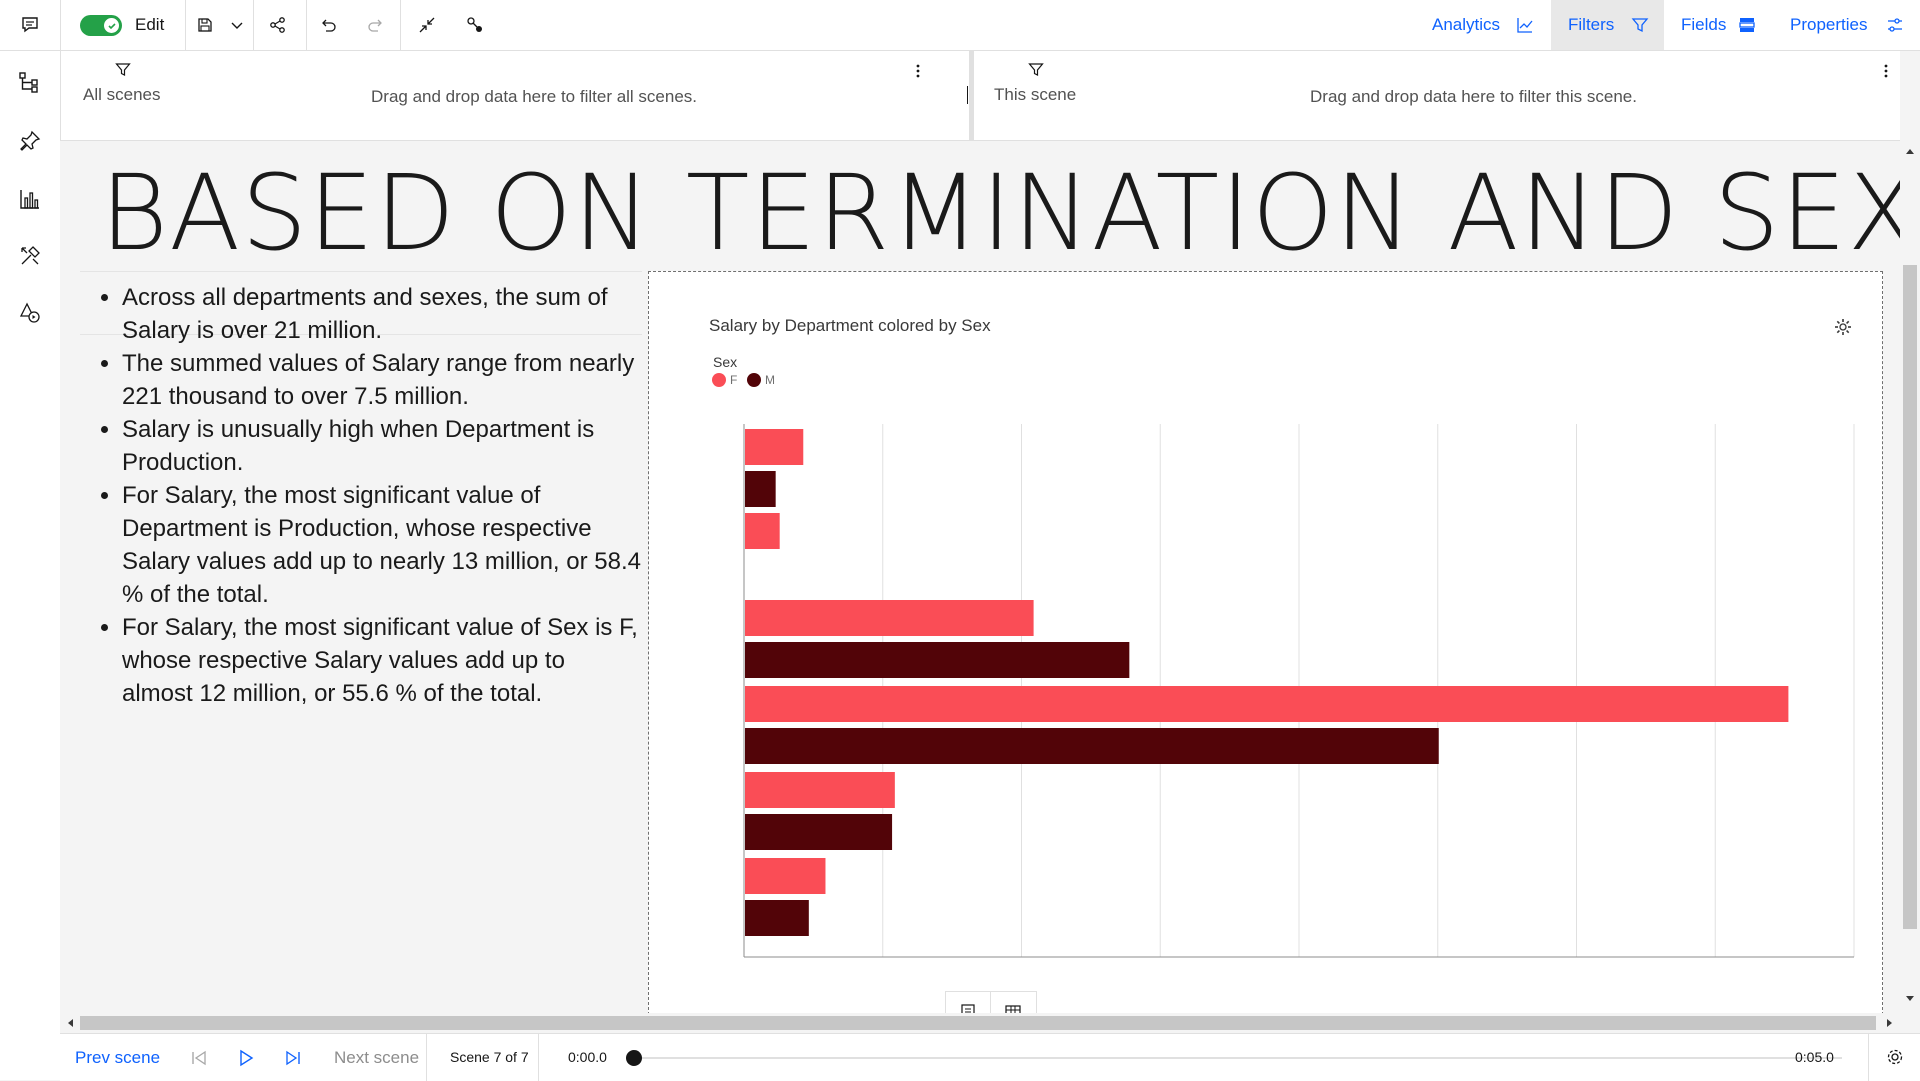 This screenshot has height=1081, width=1920. What do you see at coordinates (376, 25) in the screenshot?
I see `redo-icon` at bounding box center [376, 25].